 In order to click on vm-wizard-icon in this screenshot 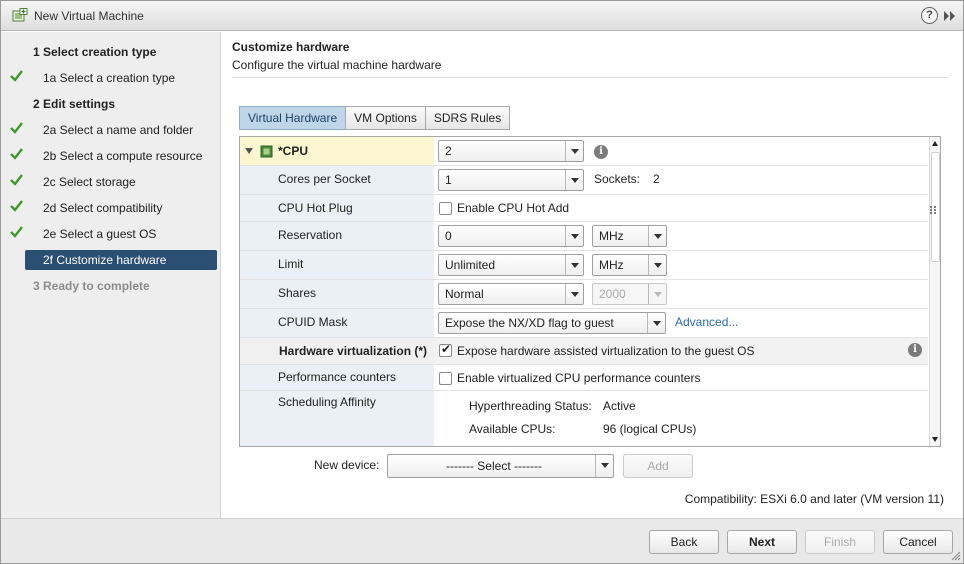, I will do `click(20, 15)`.